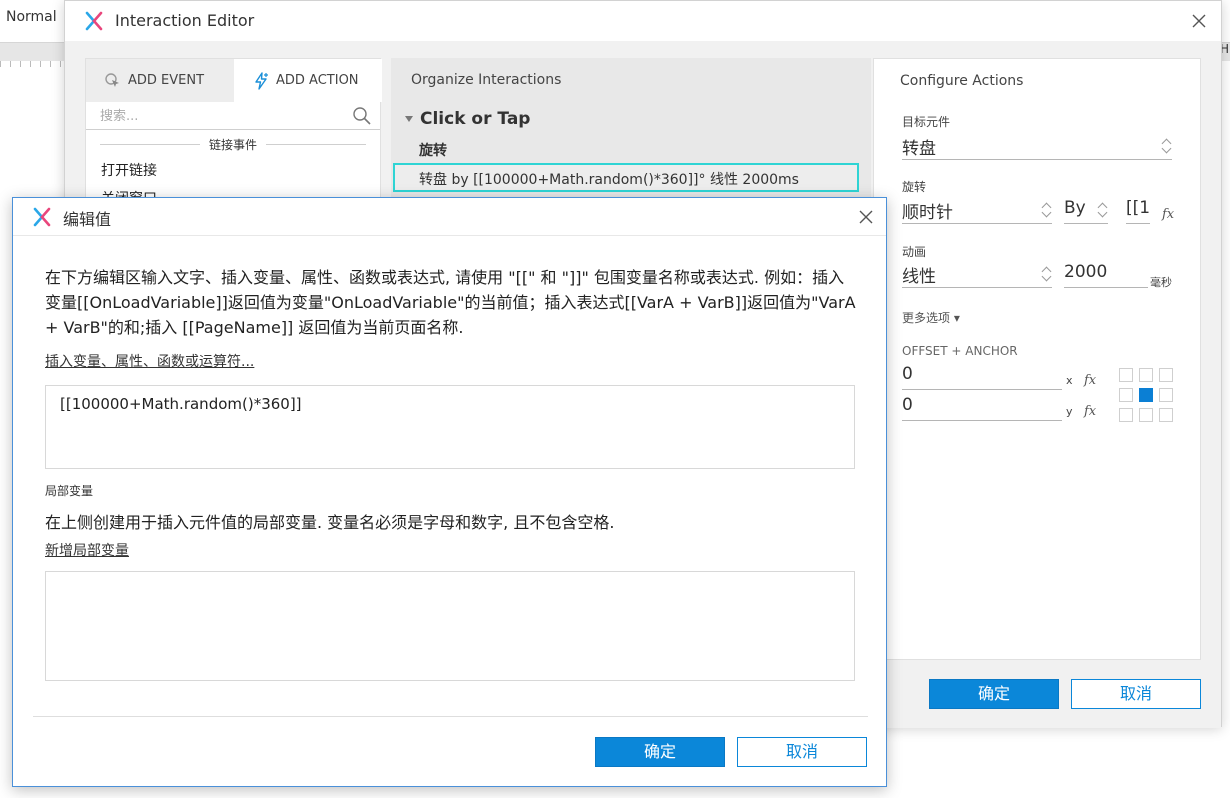  Describe the element at coordinates (907, 374) in the screenshot. I see `offset-x-value: 0` at that location.